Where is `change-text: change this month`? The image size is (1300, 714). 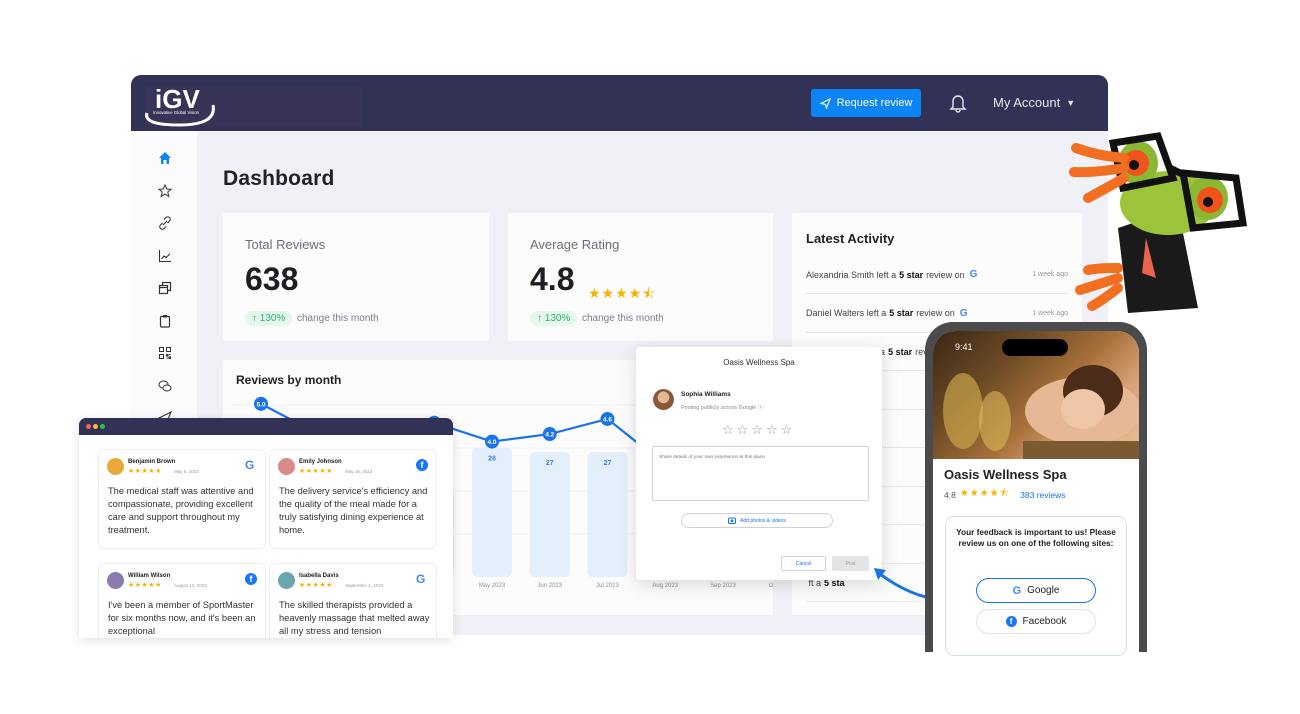
change-text: change this month is located at coordinates (623, 318).